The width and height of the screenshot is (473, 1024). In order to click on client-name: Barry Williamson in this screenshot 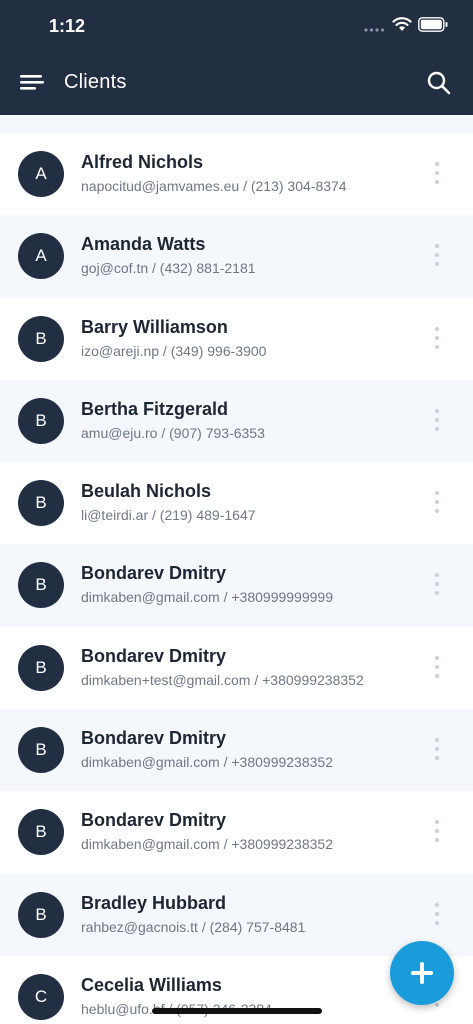, I will do `click(154, 326)`.